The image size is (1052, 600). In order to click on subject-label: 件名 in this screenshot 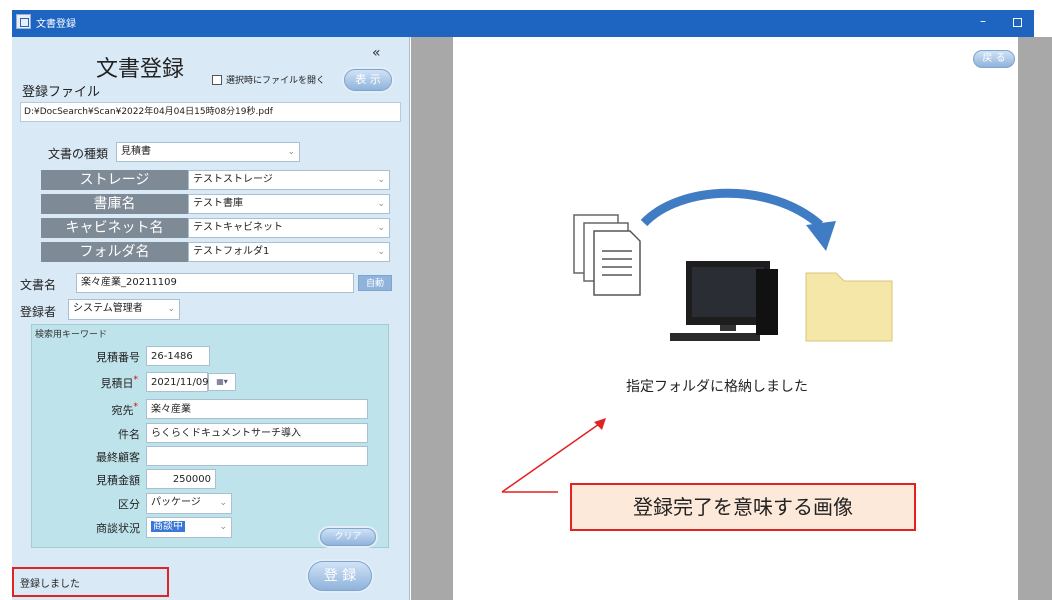, I will do `click(129, 434)`.